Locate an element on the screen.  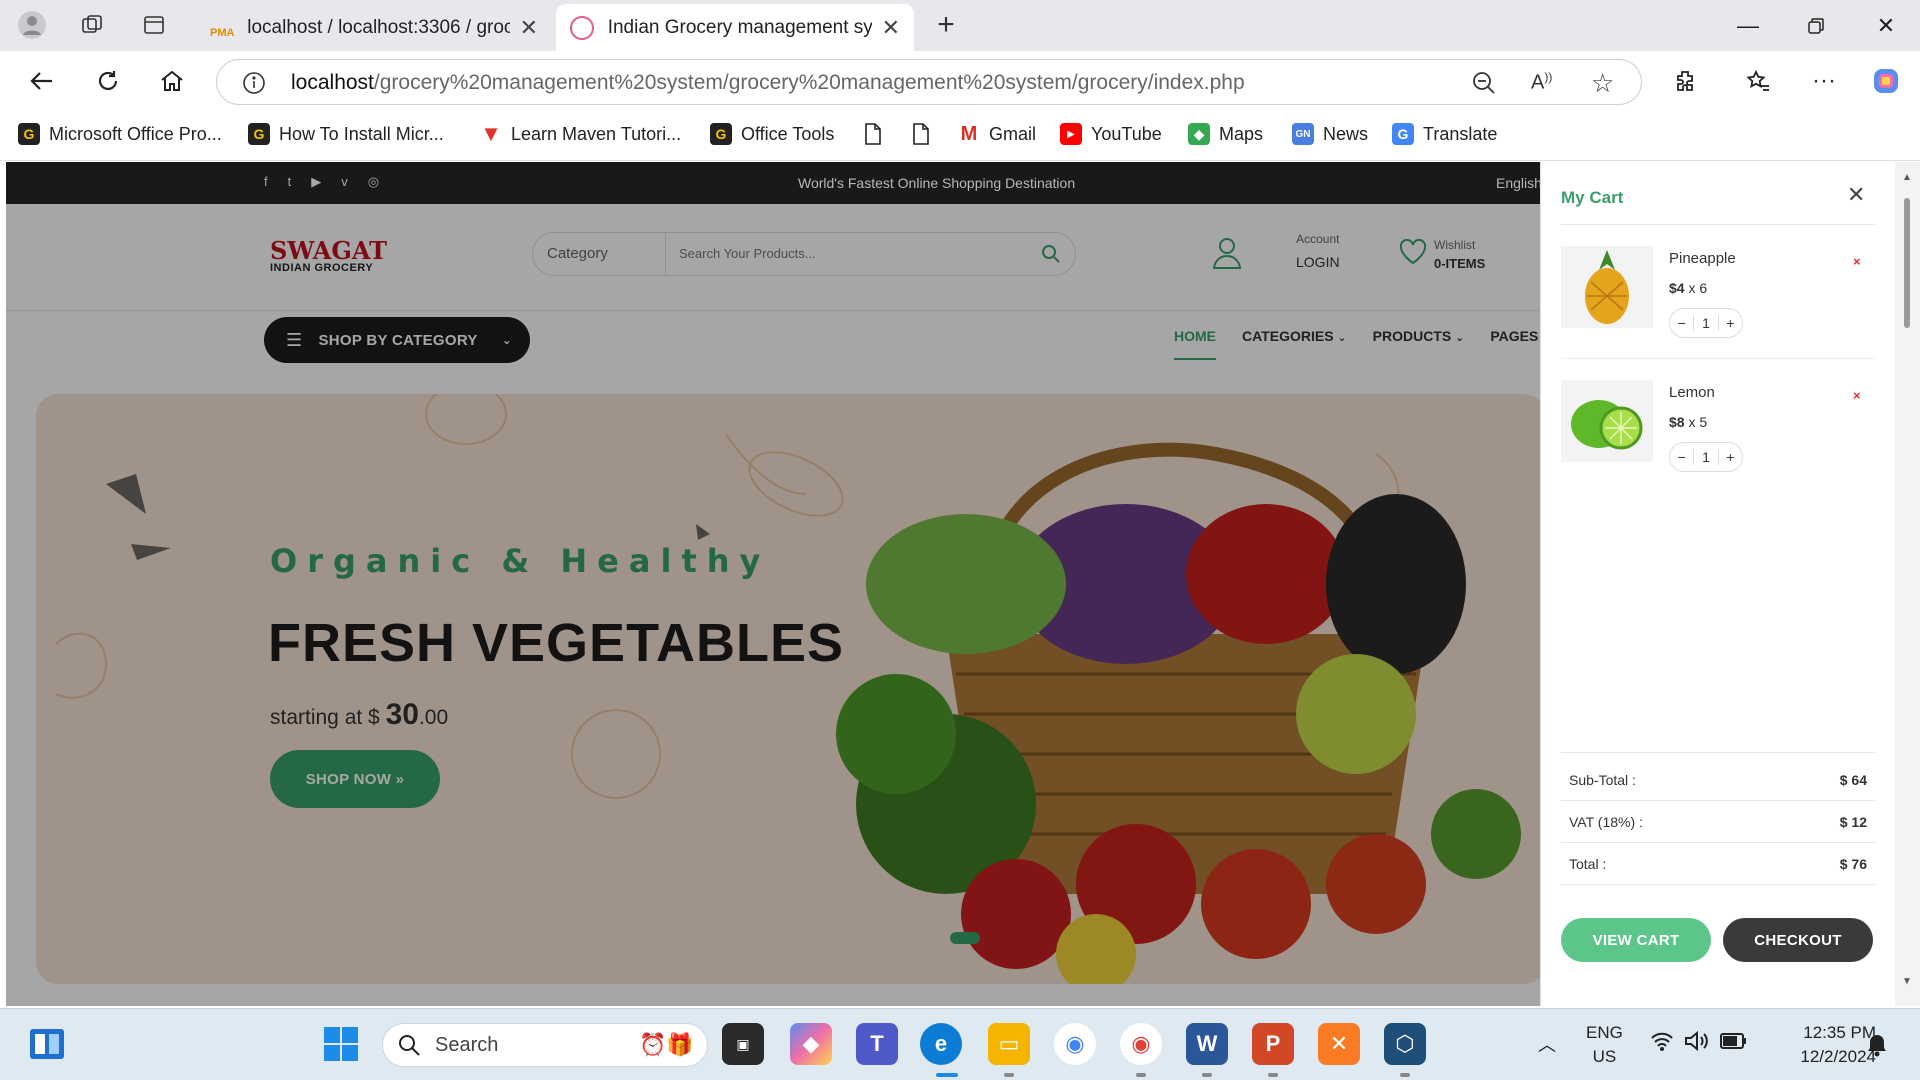
summary-label: VAT (18%) : is located at coordinates (1606, 822).